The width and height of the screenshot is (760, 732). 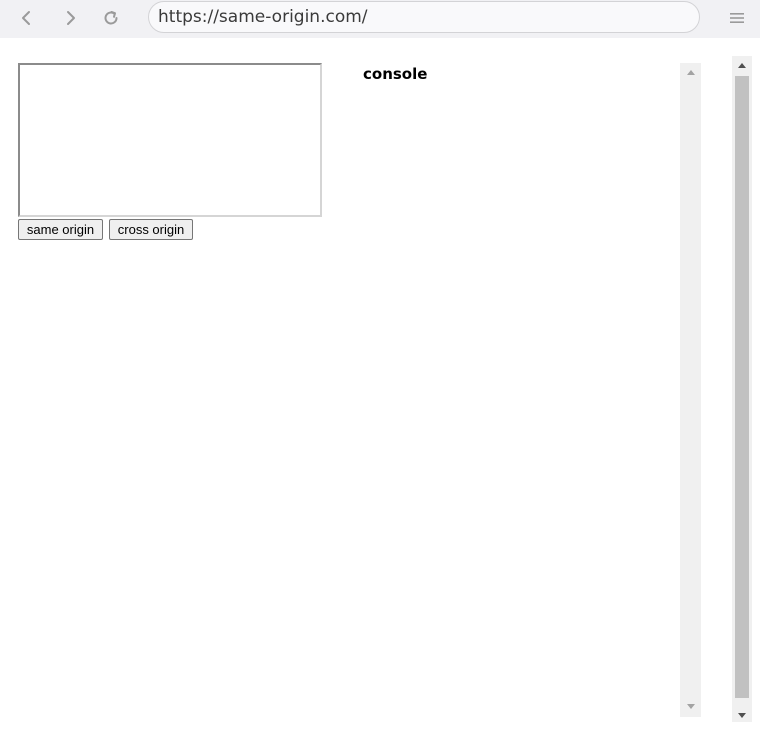 I want to click on page-scroll-up-arrow-icon, so click(x=742, y=65).